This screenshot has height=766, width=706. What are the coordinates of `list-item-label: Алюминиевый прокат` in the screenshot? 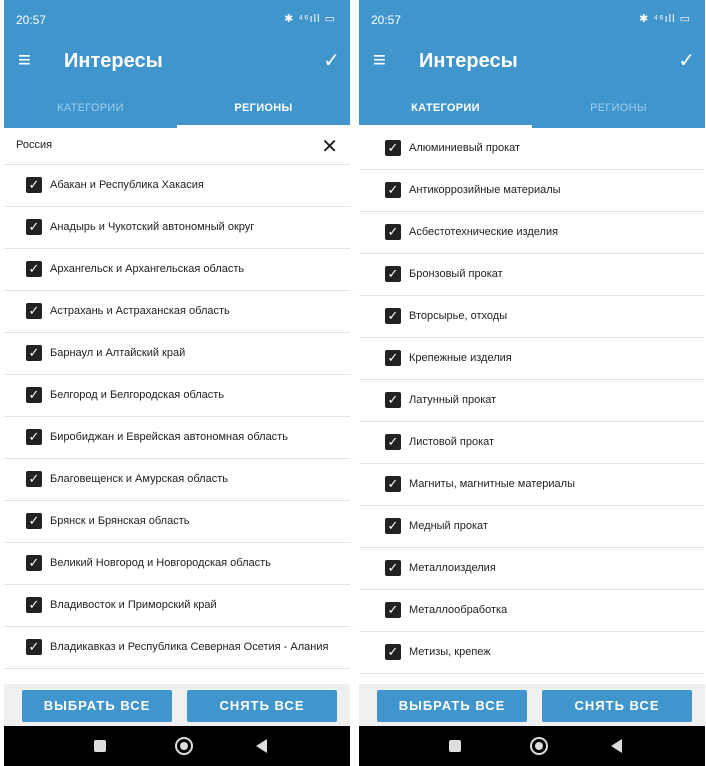 It's located at (465, 148).